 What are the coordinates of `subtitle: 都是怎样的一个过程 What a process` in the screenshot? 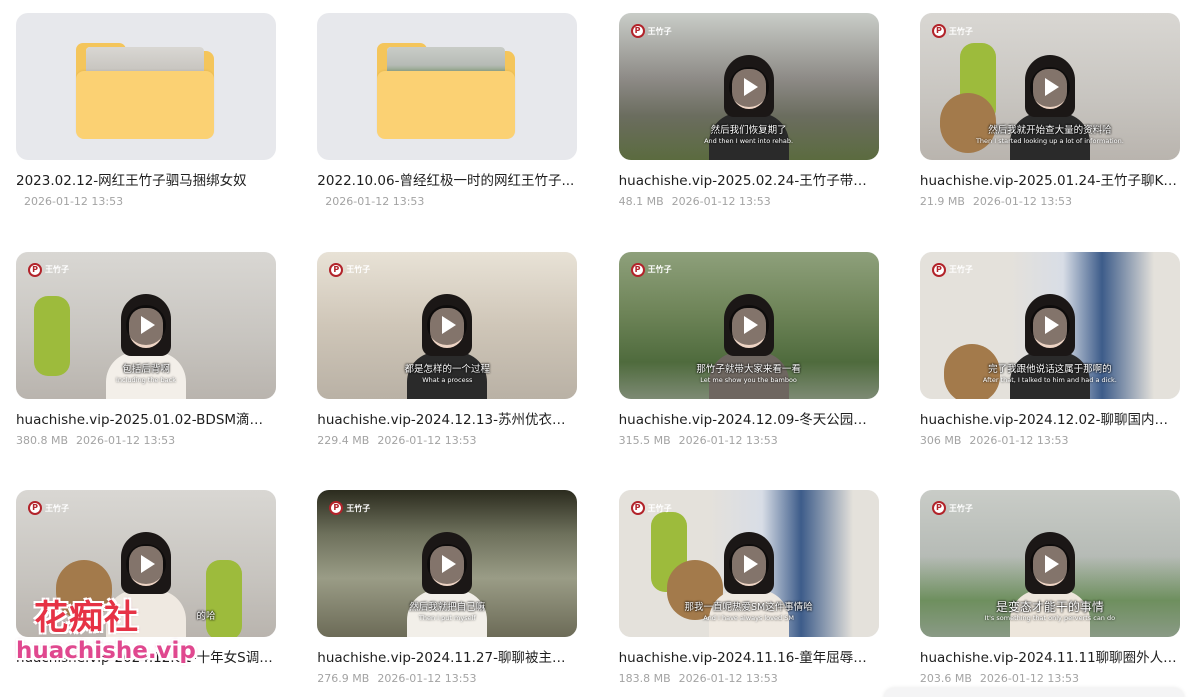 It's located at (447, 373).